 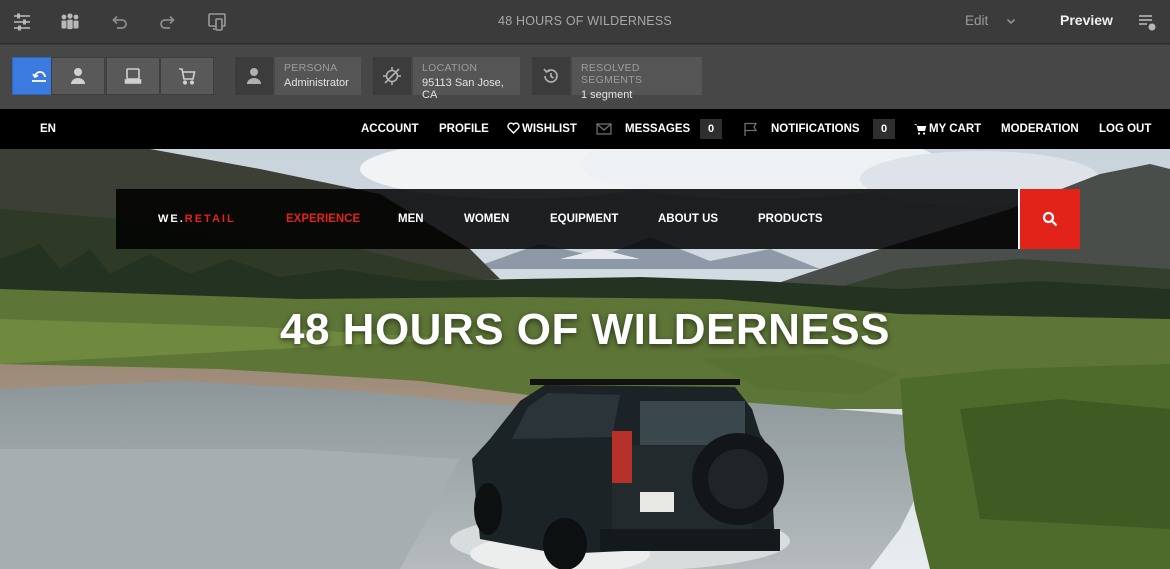 What do you see at coordinates (551, 76) in the screenshot?
I see `segments-icon` at bounding box center [551, 76].